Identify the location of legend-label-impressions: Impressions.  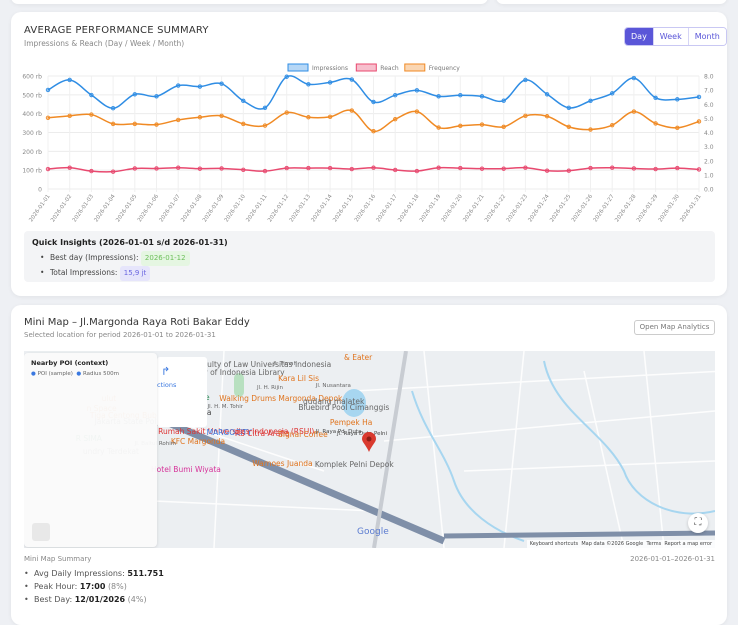
(330, 68).